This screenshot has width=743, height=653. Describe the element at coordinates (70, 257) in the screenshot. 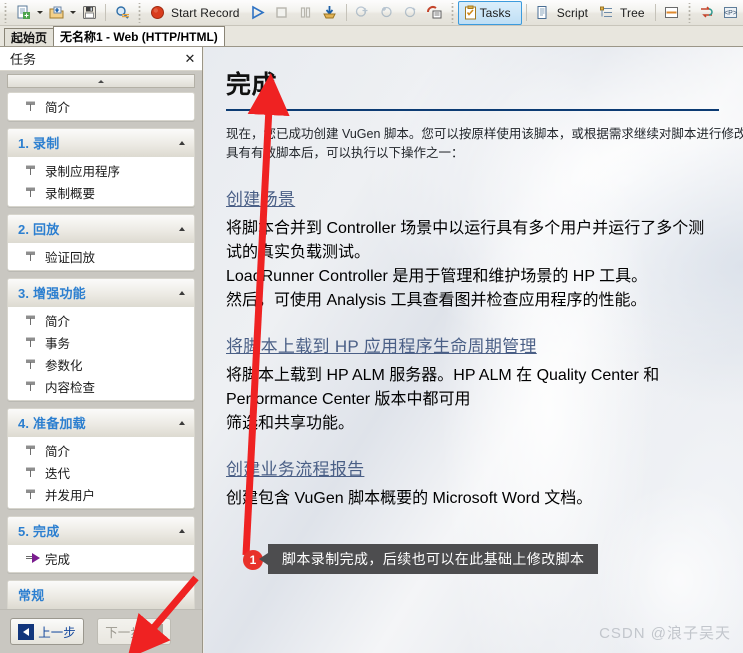

I see `sidebar-item-label: 验证回放` at that location.